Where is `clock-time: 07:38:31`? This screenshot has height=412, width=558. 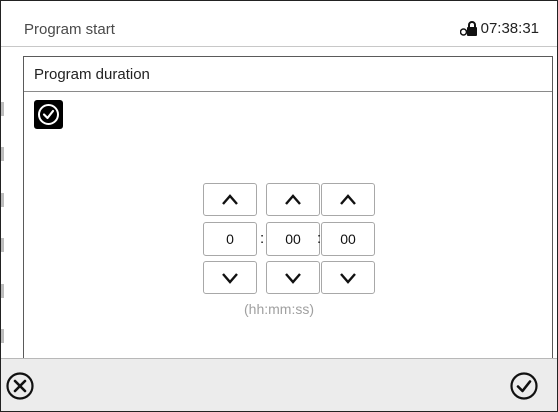
clock-time: 07:38:31 is located at coordinates (509, 28).